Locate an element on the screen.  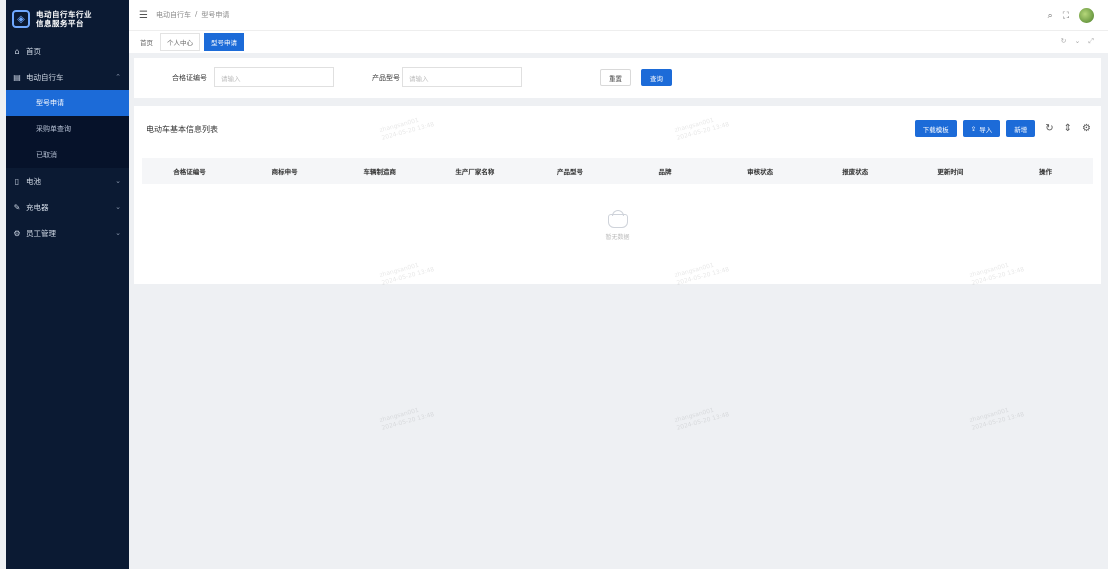
sidebar-item-battery: ▯ 电池 ⌄ is located at coordinates (67, 181).